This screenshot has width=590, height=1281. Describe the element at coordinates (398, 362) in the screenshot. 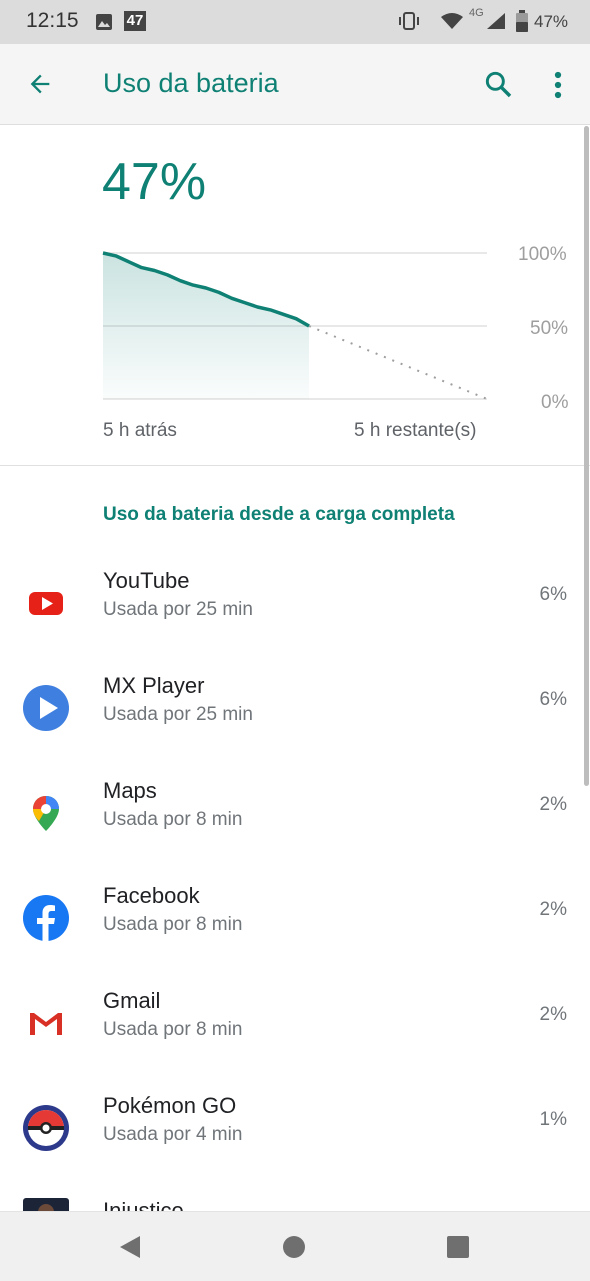

I see `chart-projection-line` at that location.